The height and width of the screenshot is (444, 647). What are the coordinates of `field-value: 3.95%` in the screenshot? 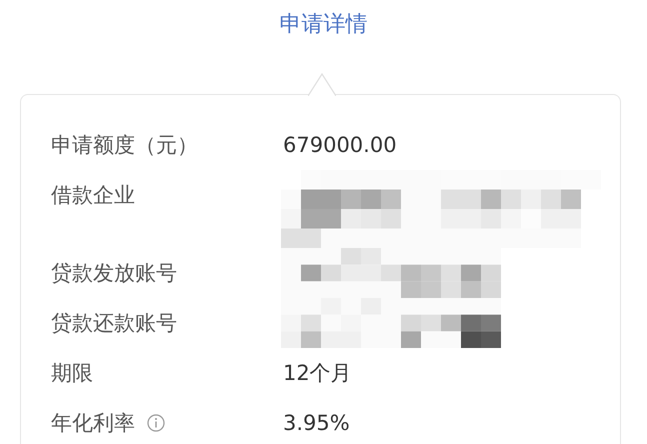 It's located at (316, 423).